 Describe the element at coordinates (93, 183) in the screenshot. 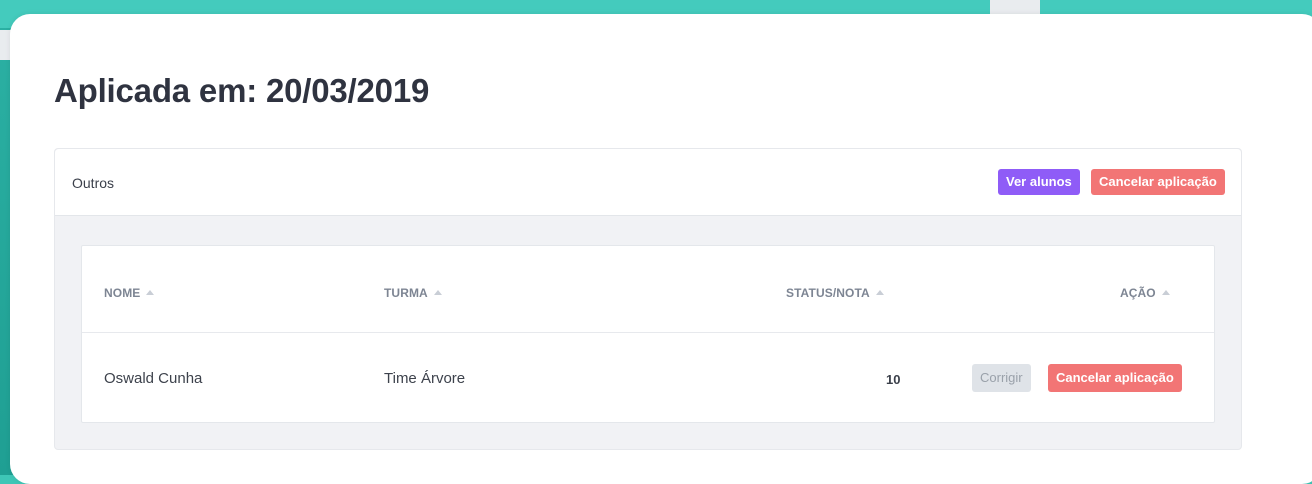

I see `panel-title: Outros` at that location.